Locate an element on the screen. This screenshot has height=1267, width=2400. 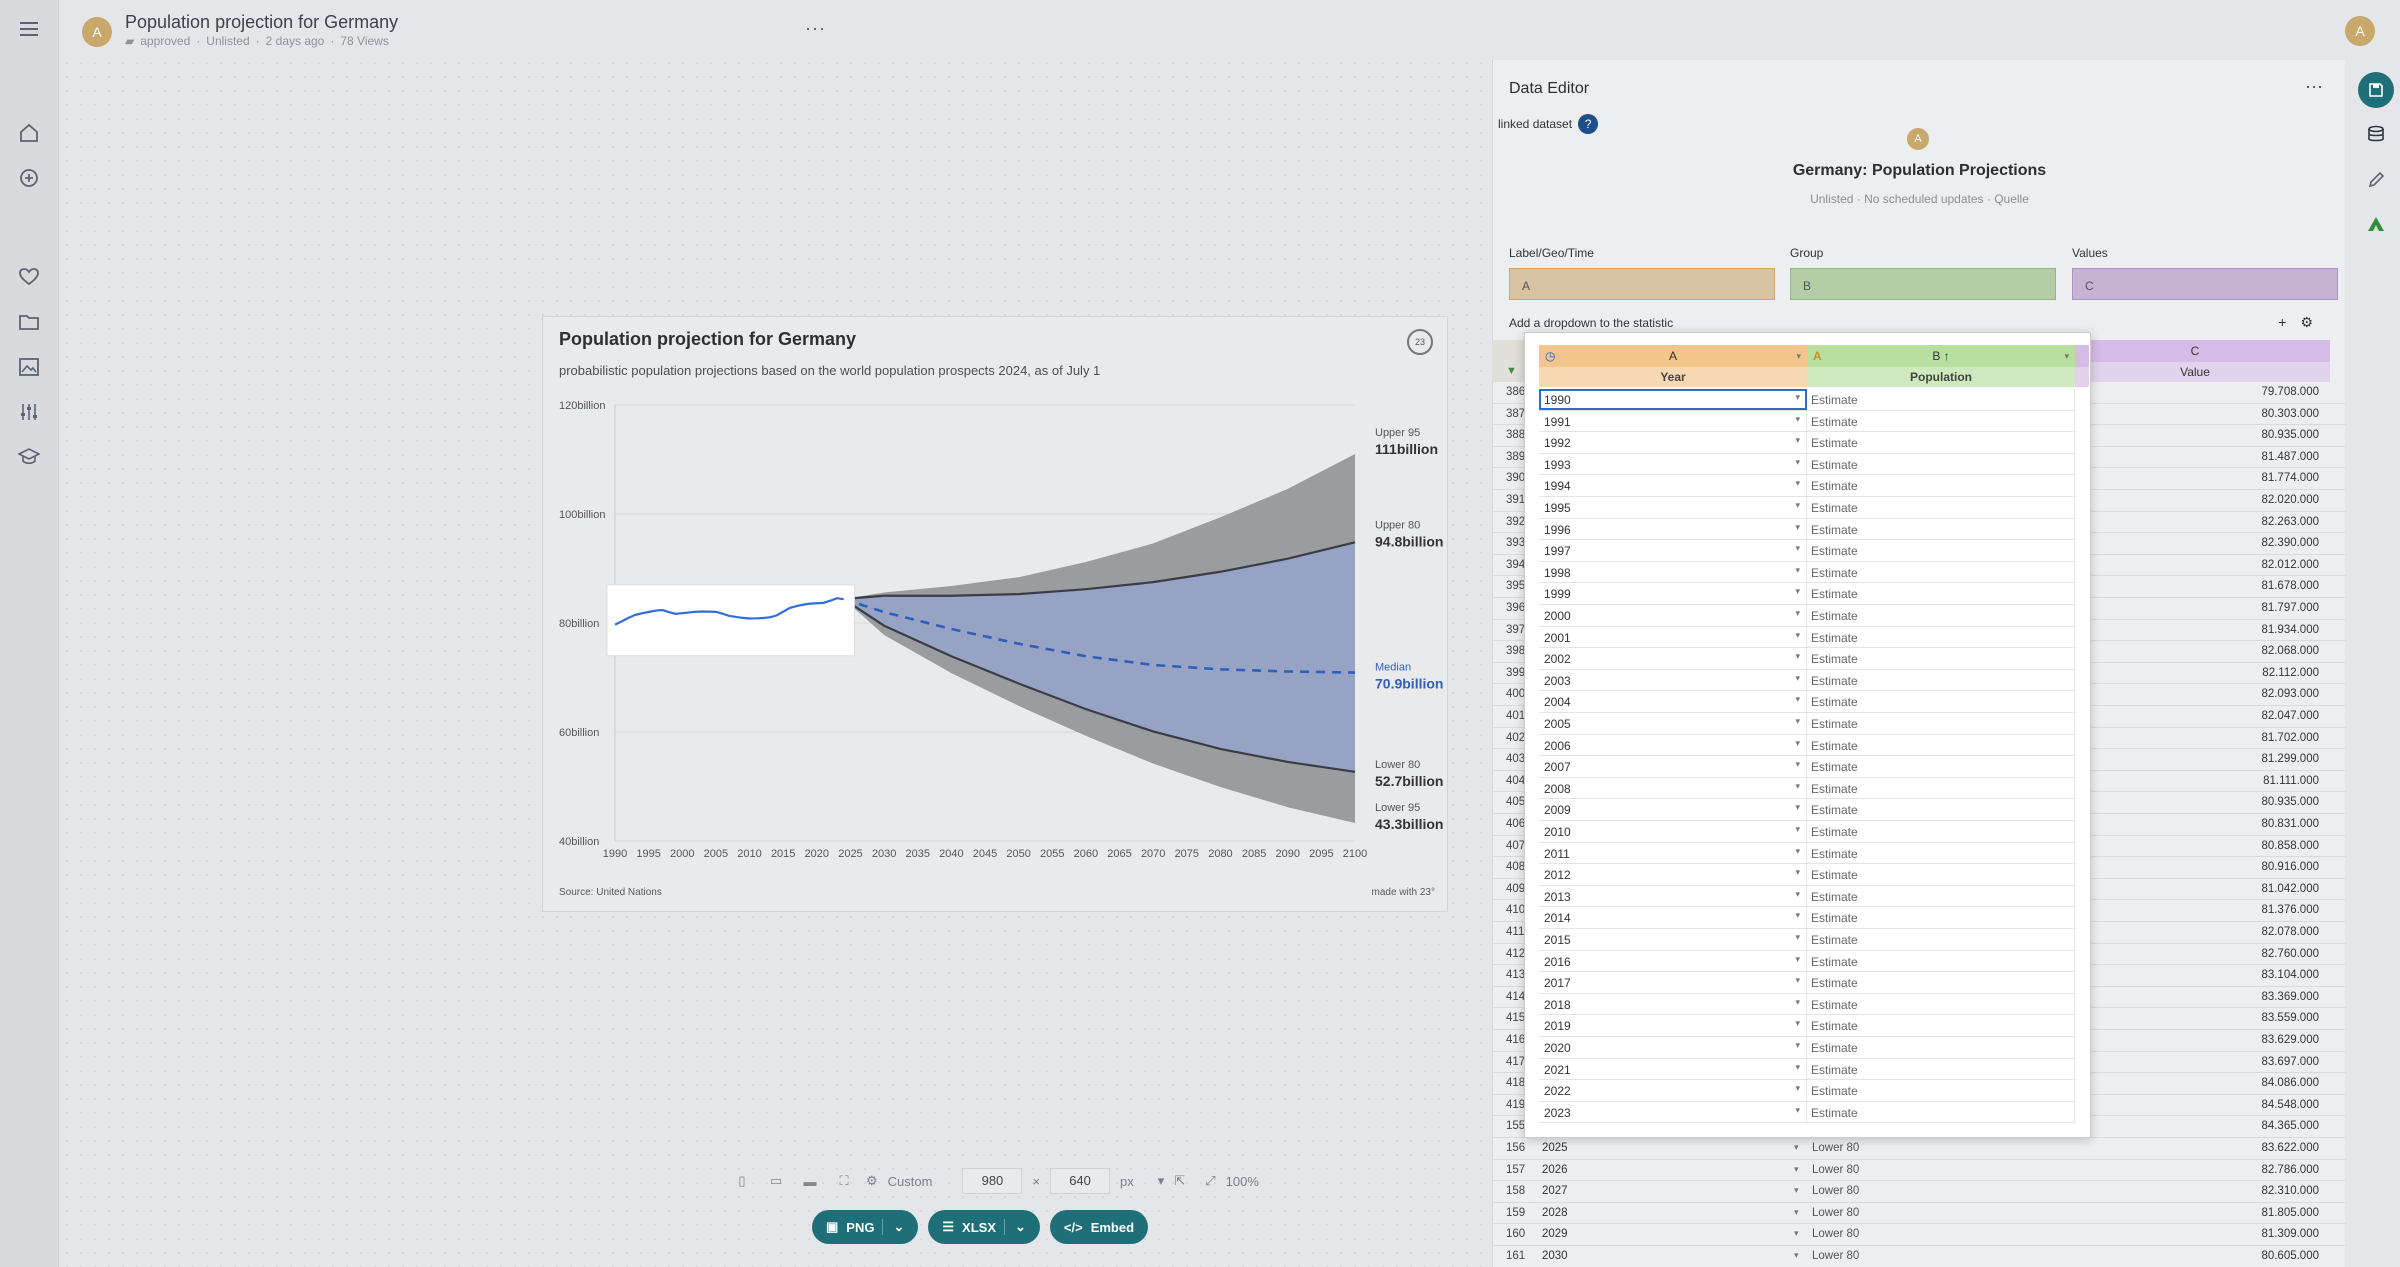
table-row: 1995 ▾ Estimate is located at coordinates (1807, 508).